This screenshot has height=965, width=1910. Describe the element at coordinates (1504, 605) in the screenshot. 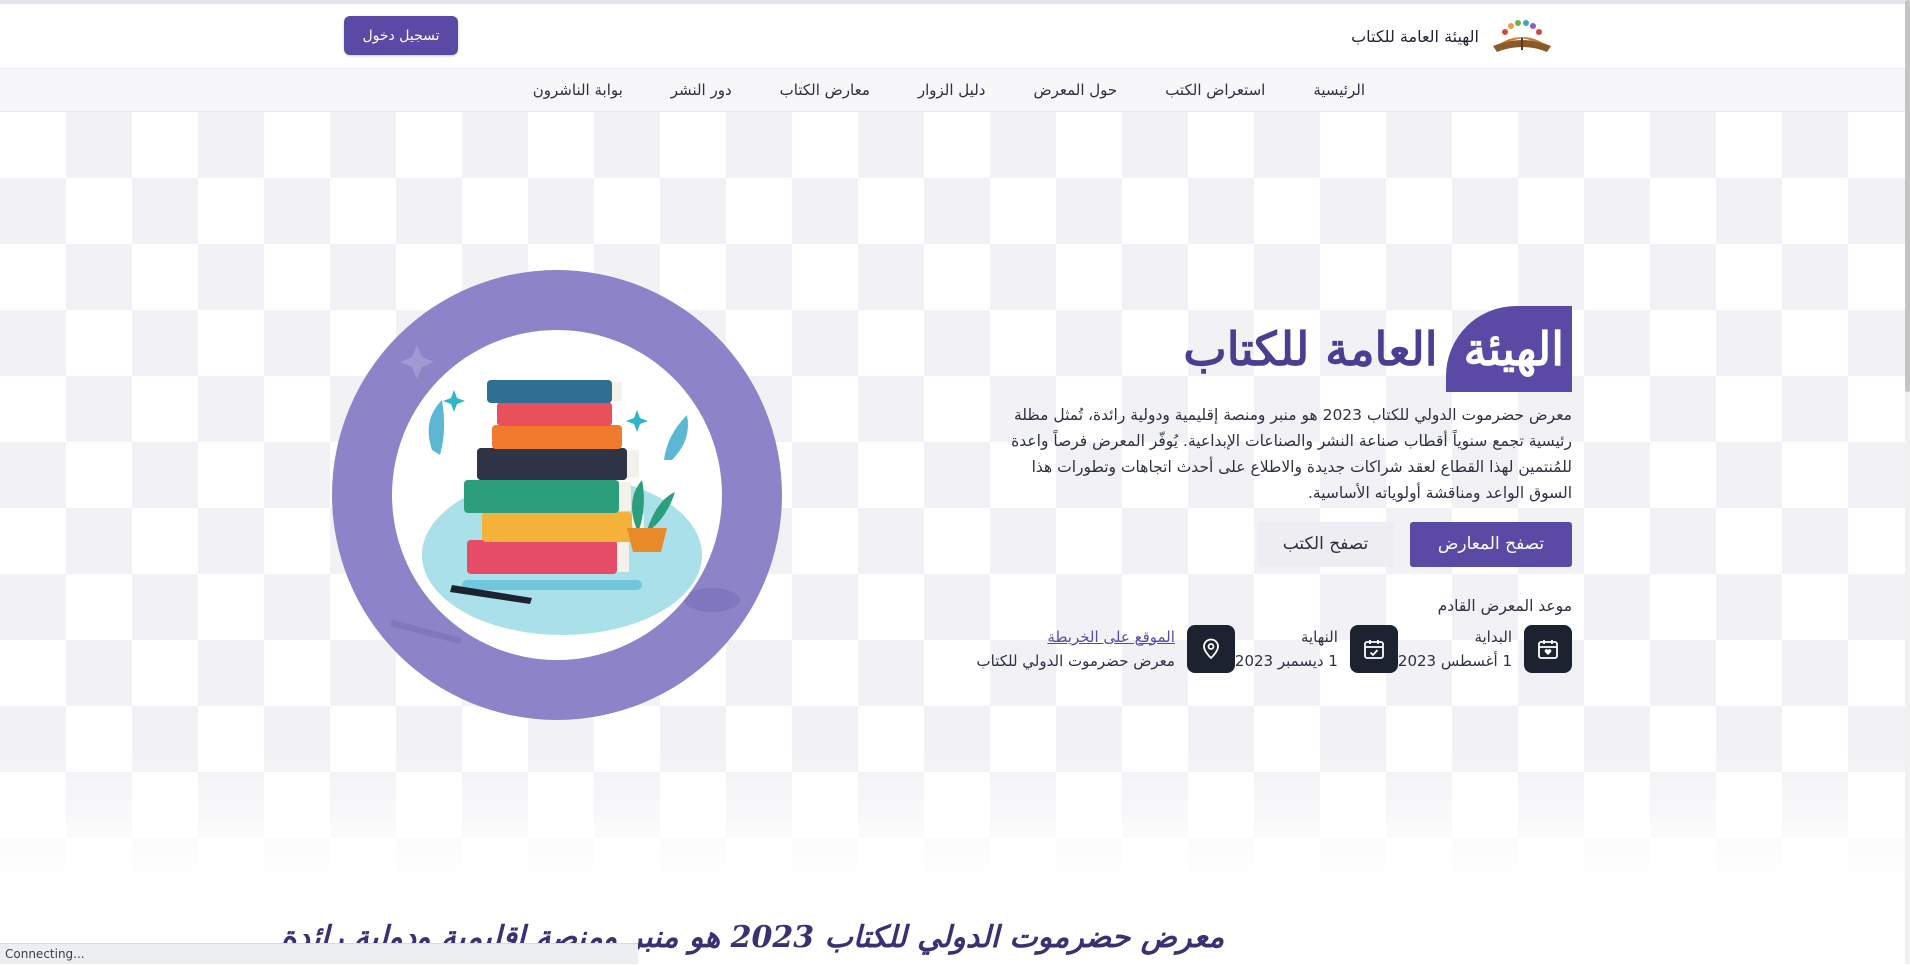

I see `next-exhibition-label: موعد المعرض القادم` at that location.